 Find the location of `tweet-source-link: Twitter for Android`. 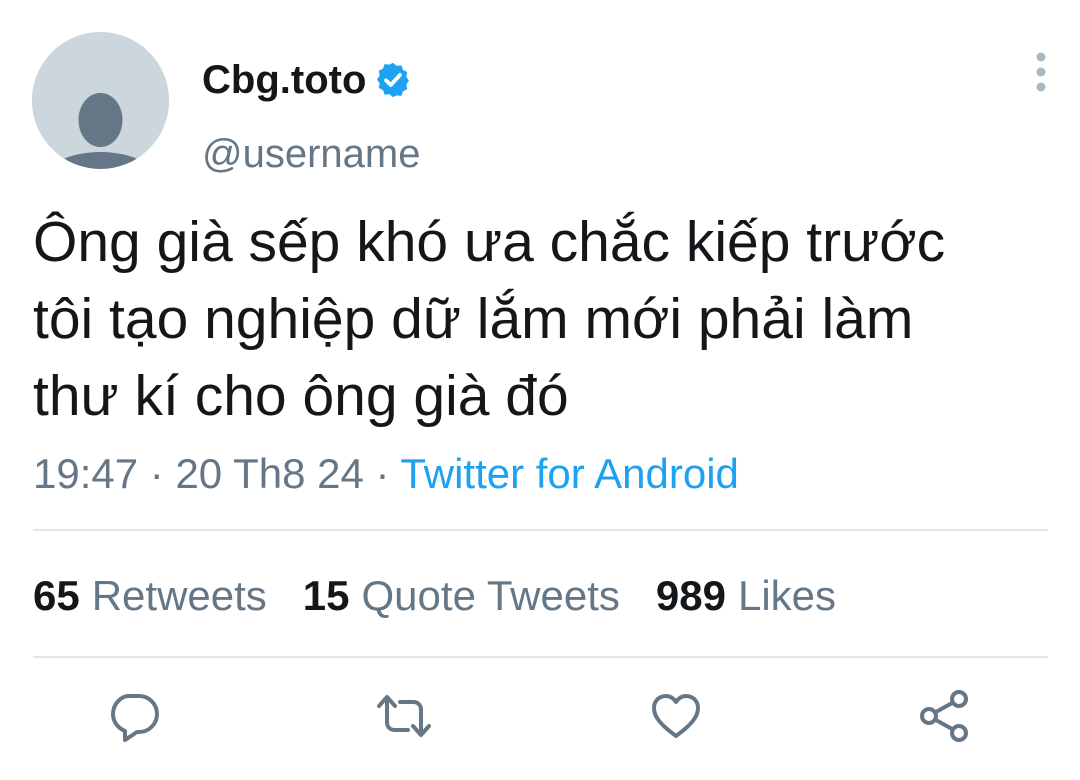

tweet-source-link: Twitter for Android is located at coordinates (569, 473).